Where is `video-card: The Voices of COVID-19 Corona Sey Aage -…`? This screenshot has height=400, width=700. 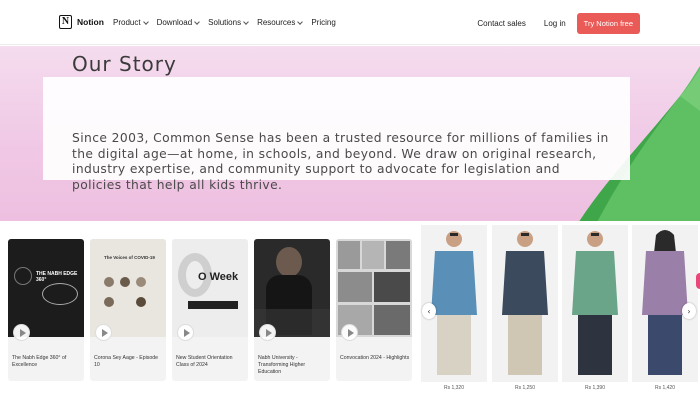
video-card: The Voices of COVID-19 Corona Sey Aage -… is located at coordinates (128, 310).